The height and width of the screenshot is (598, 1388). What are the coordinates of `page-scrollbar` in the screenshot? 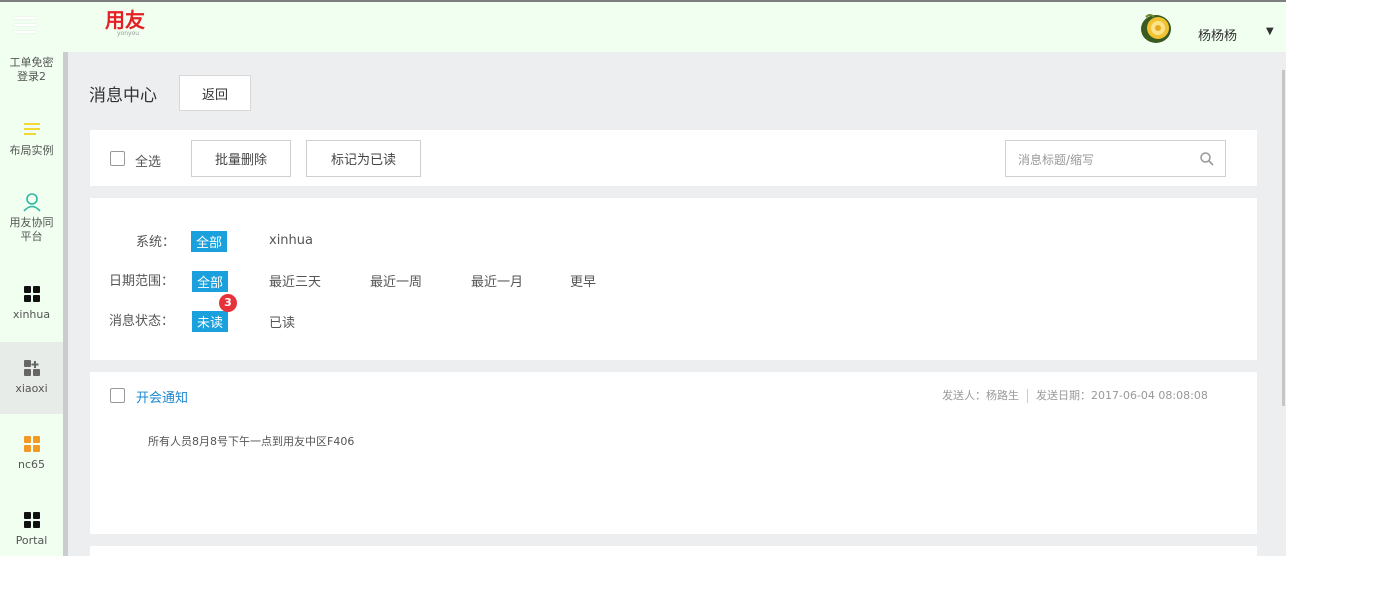 It's located at (1283, 238).